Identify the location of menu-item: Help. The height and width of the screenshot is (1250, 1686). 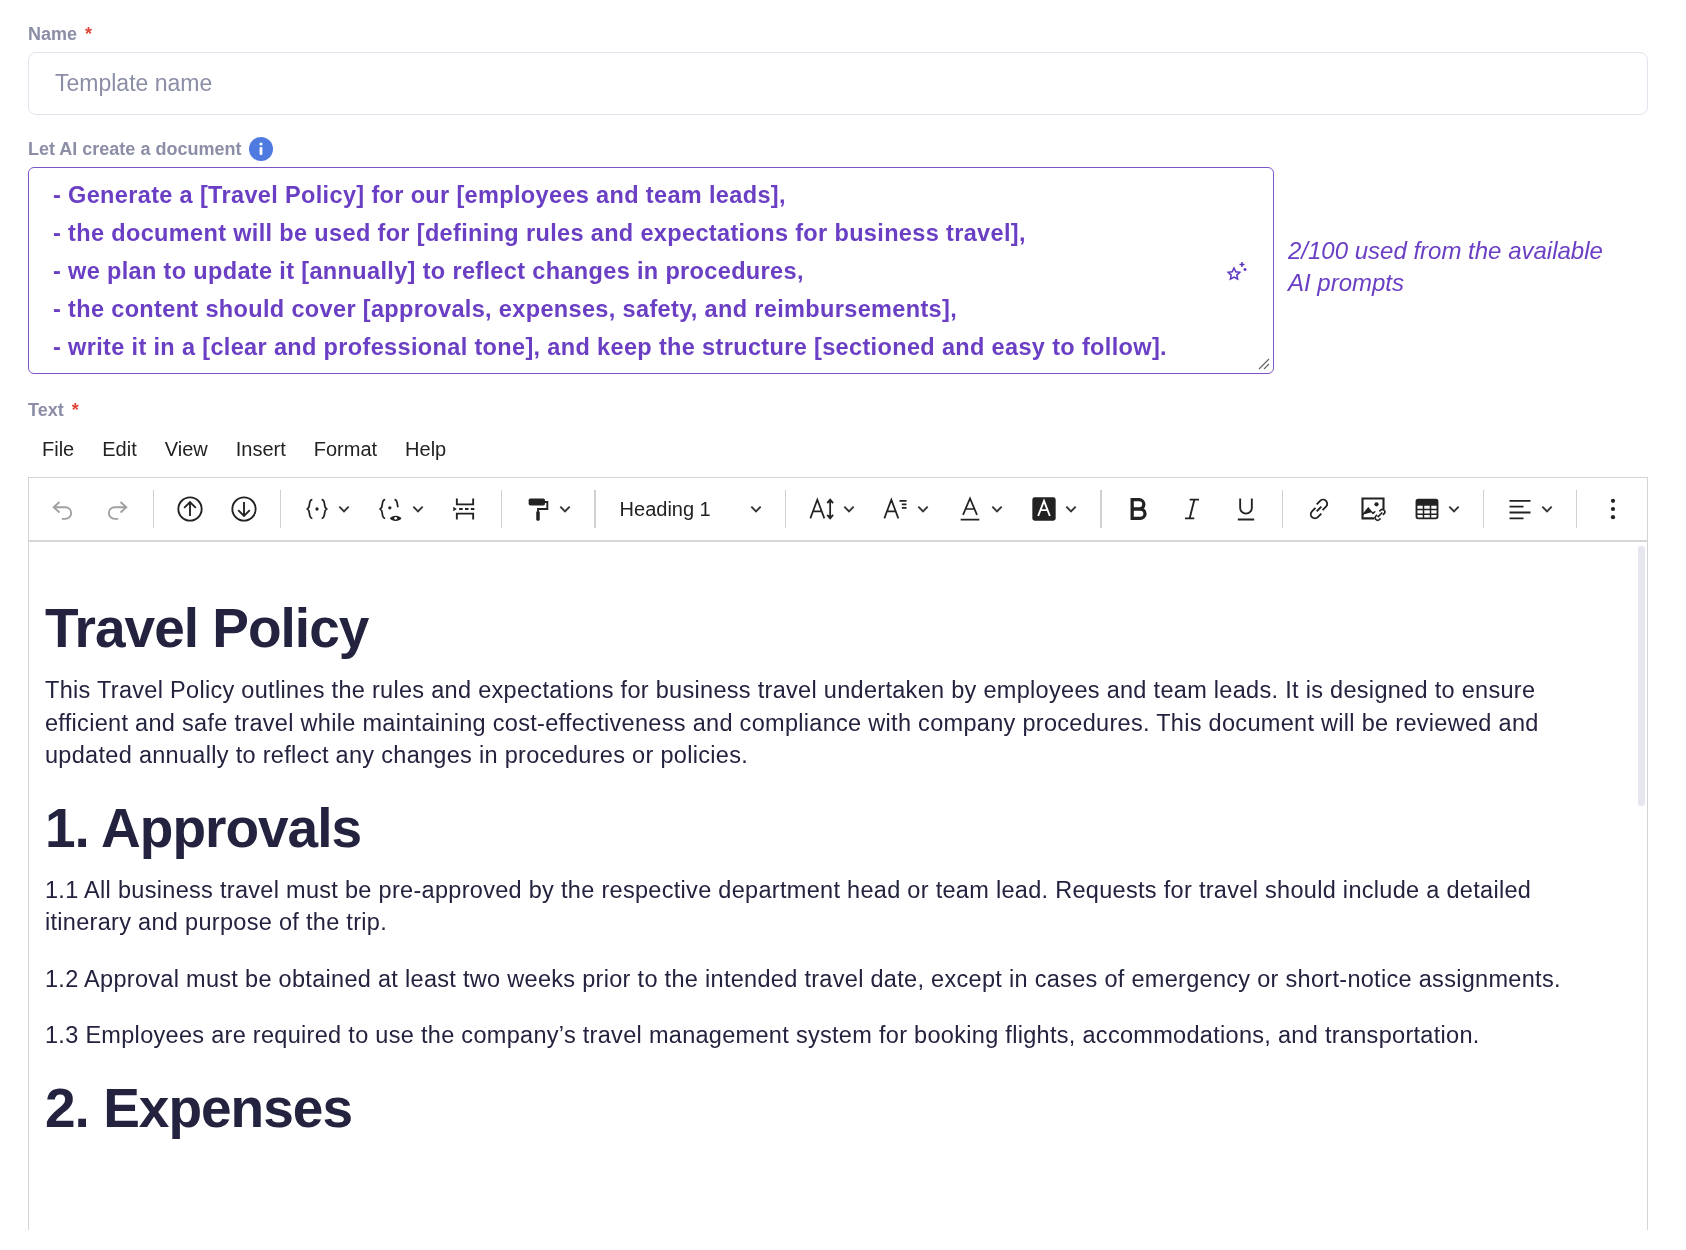
(426, 449).